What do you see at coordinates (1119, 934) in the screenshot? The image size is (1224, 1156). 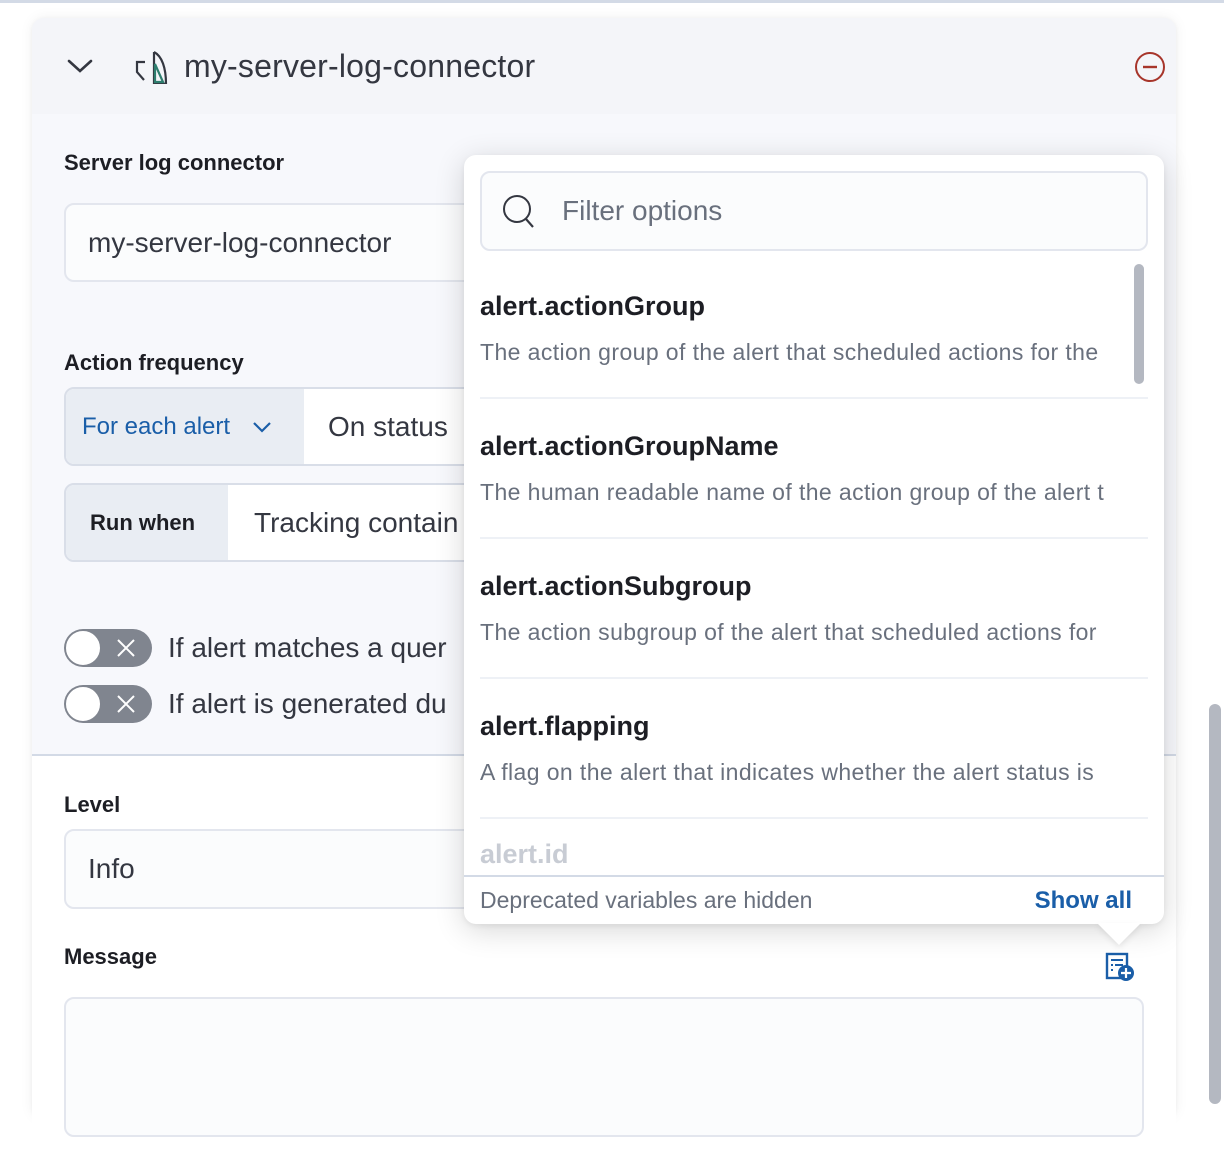 I see `popover-arrow` at bounding box center [1119, 934].